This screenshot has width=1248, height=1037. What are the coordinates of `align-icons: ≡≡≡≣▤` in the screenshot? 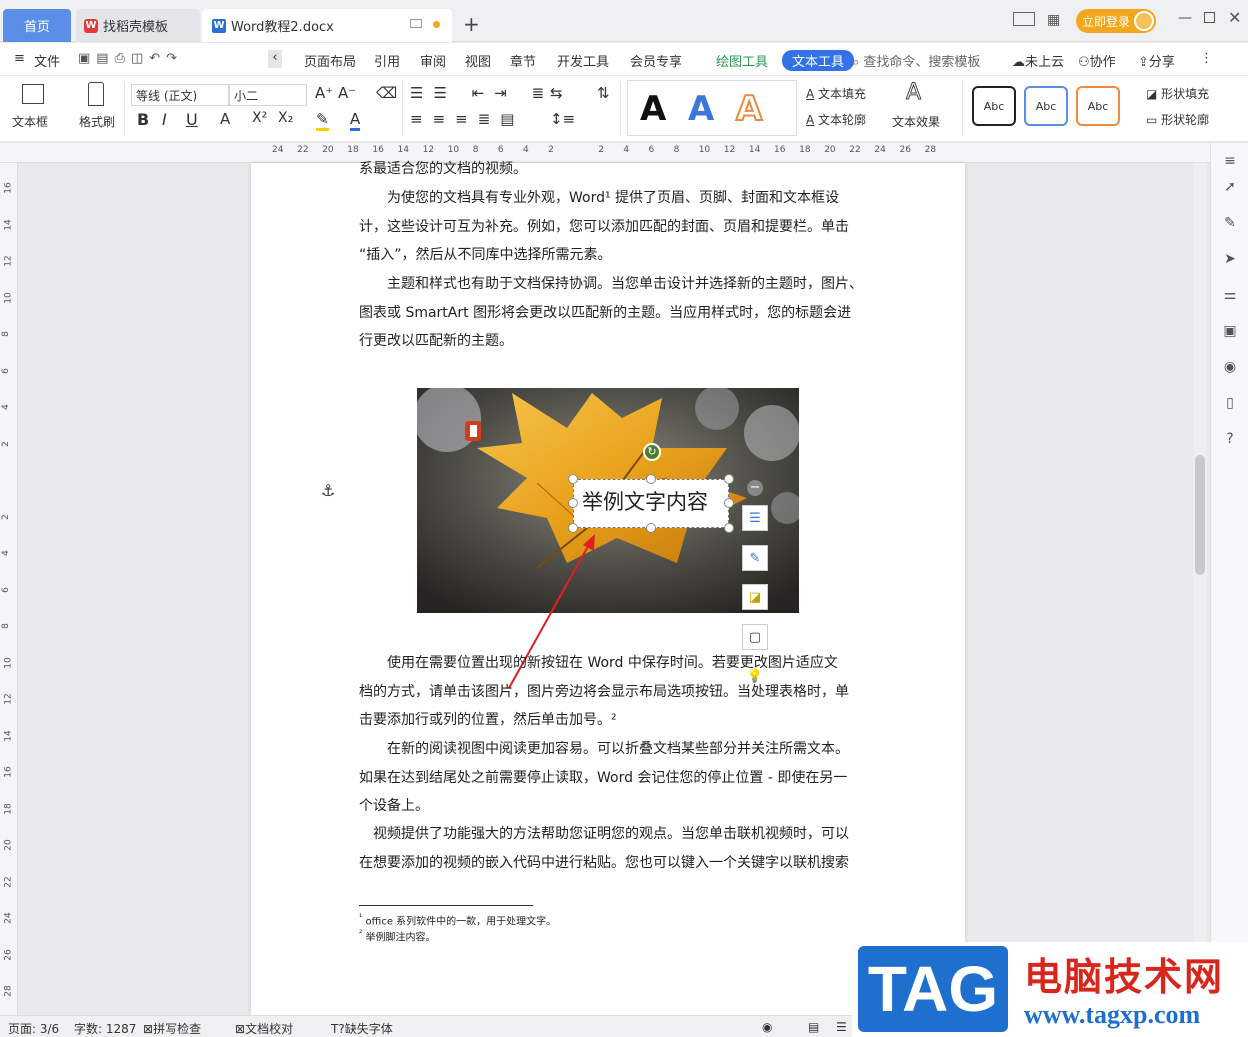 It's located at (467, 119).